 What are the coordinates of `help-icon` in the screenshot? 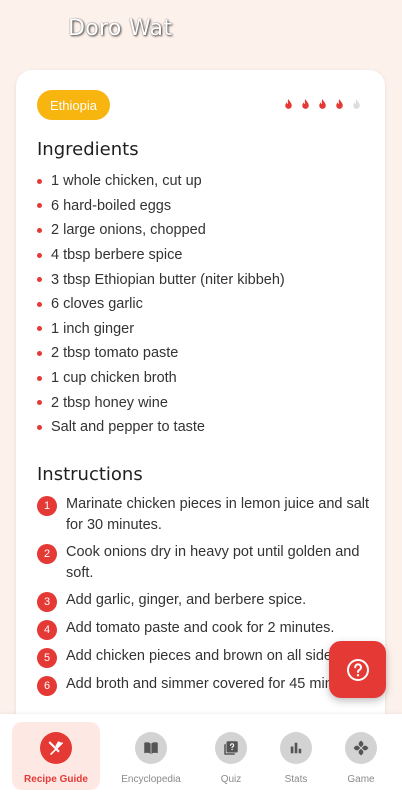 It's located at (357, 669).